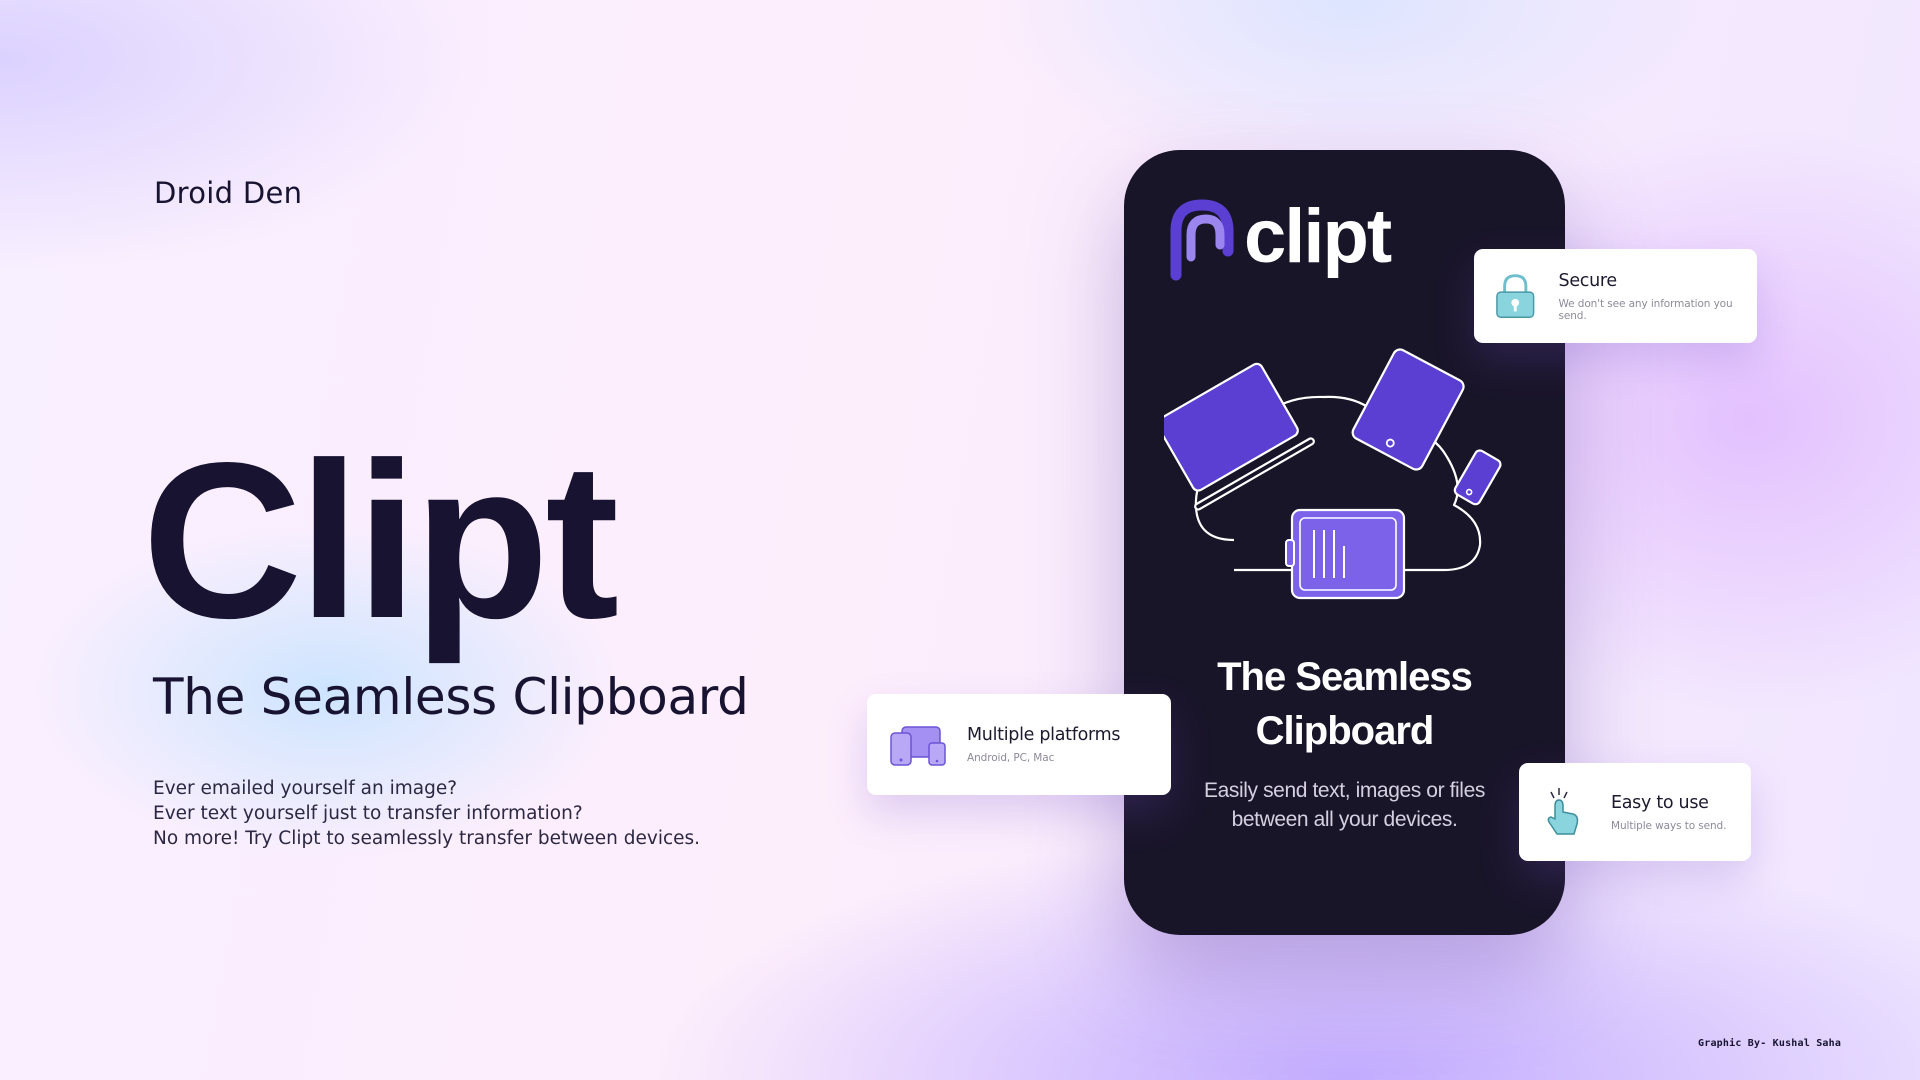 The image size is (1920, 1080). Describe the element at coordinates (1660, 802) in the screenshot. I see `feature-title: Easy to use` at that location.